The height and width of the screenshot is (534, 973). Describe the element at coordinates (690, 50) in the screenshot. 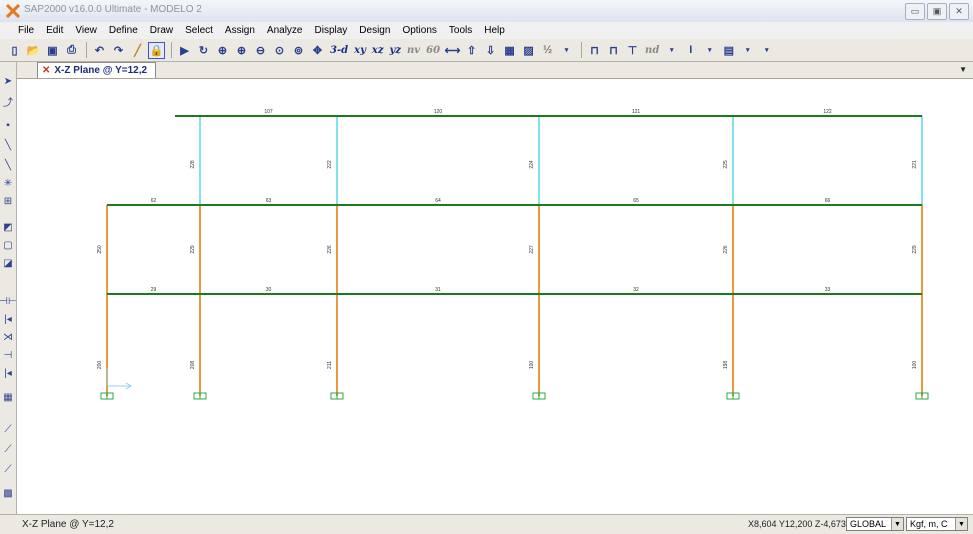

I see `i-section-icon: Ι` at that location.